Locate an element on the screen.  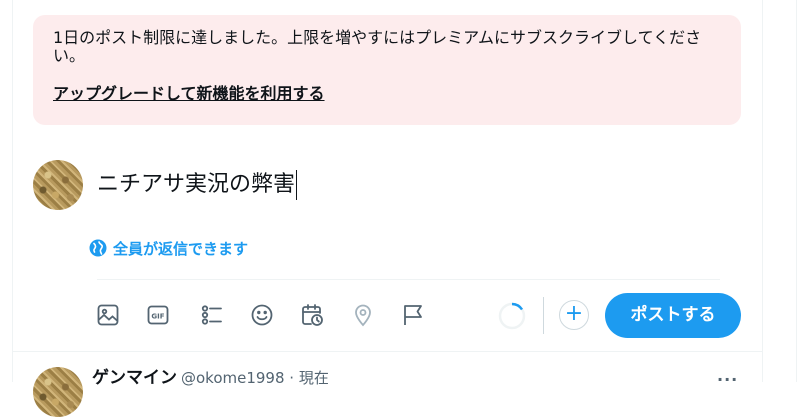
emoji-button is located at coordinates (262, 315).